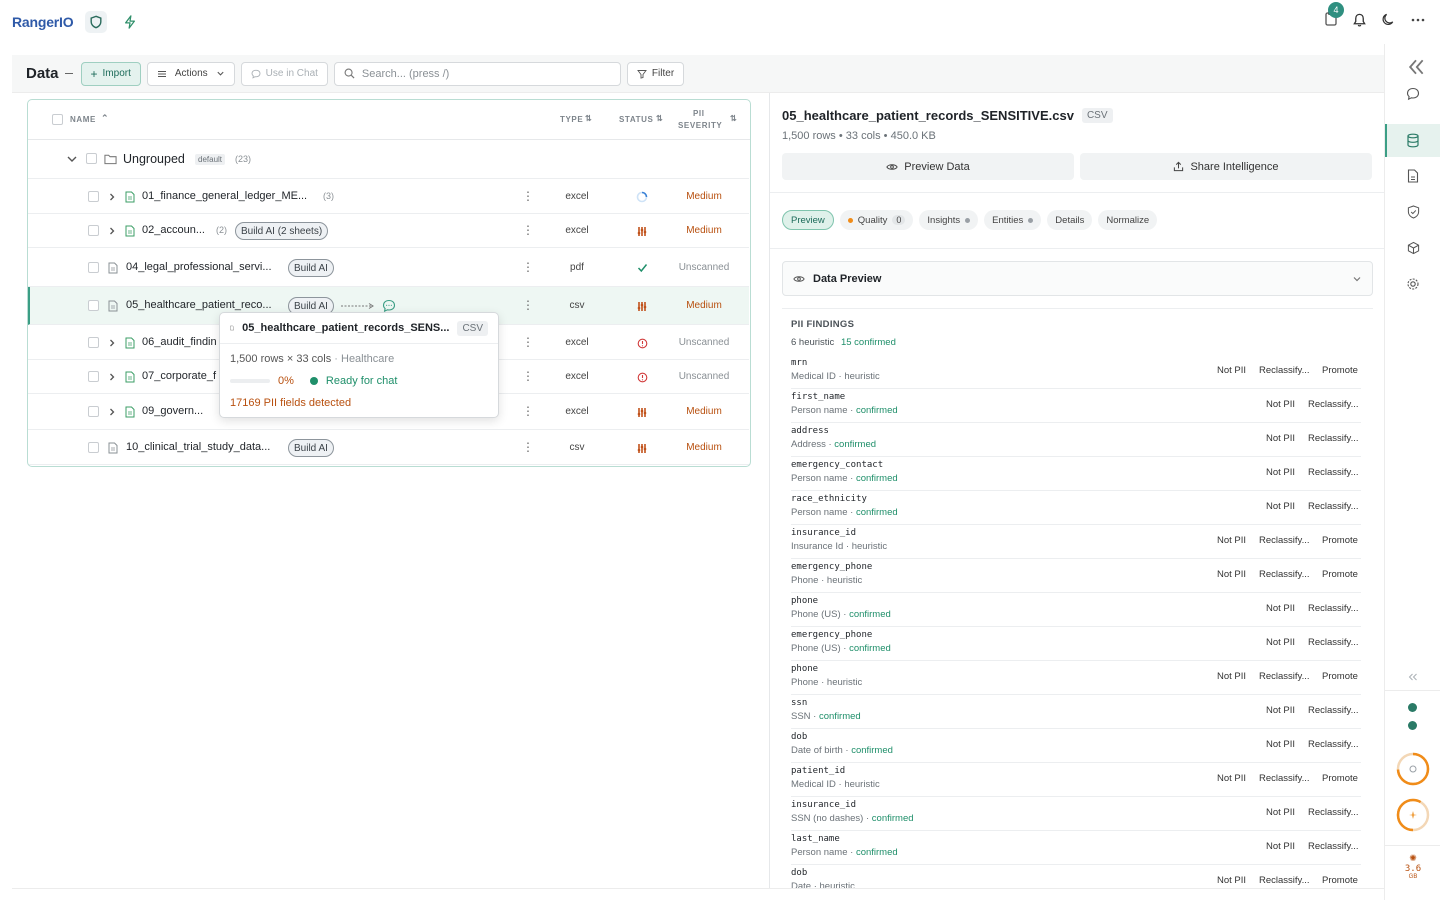 This screenshot has height=900, width=1440. Describe the element at coordinates (130, 22) in the screenshot. I see `lightning-icon` at that location.